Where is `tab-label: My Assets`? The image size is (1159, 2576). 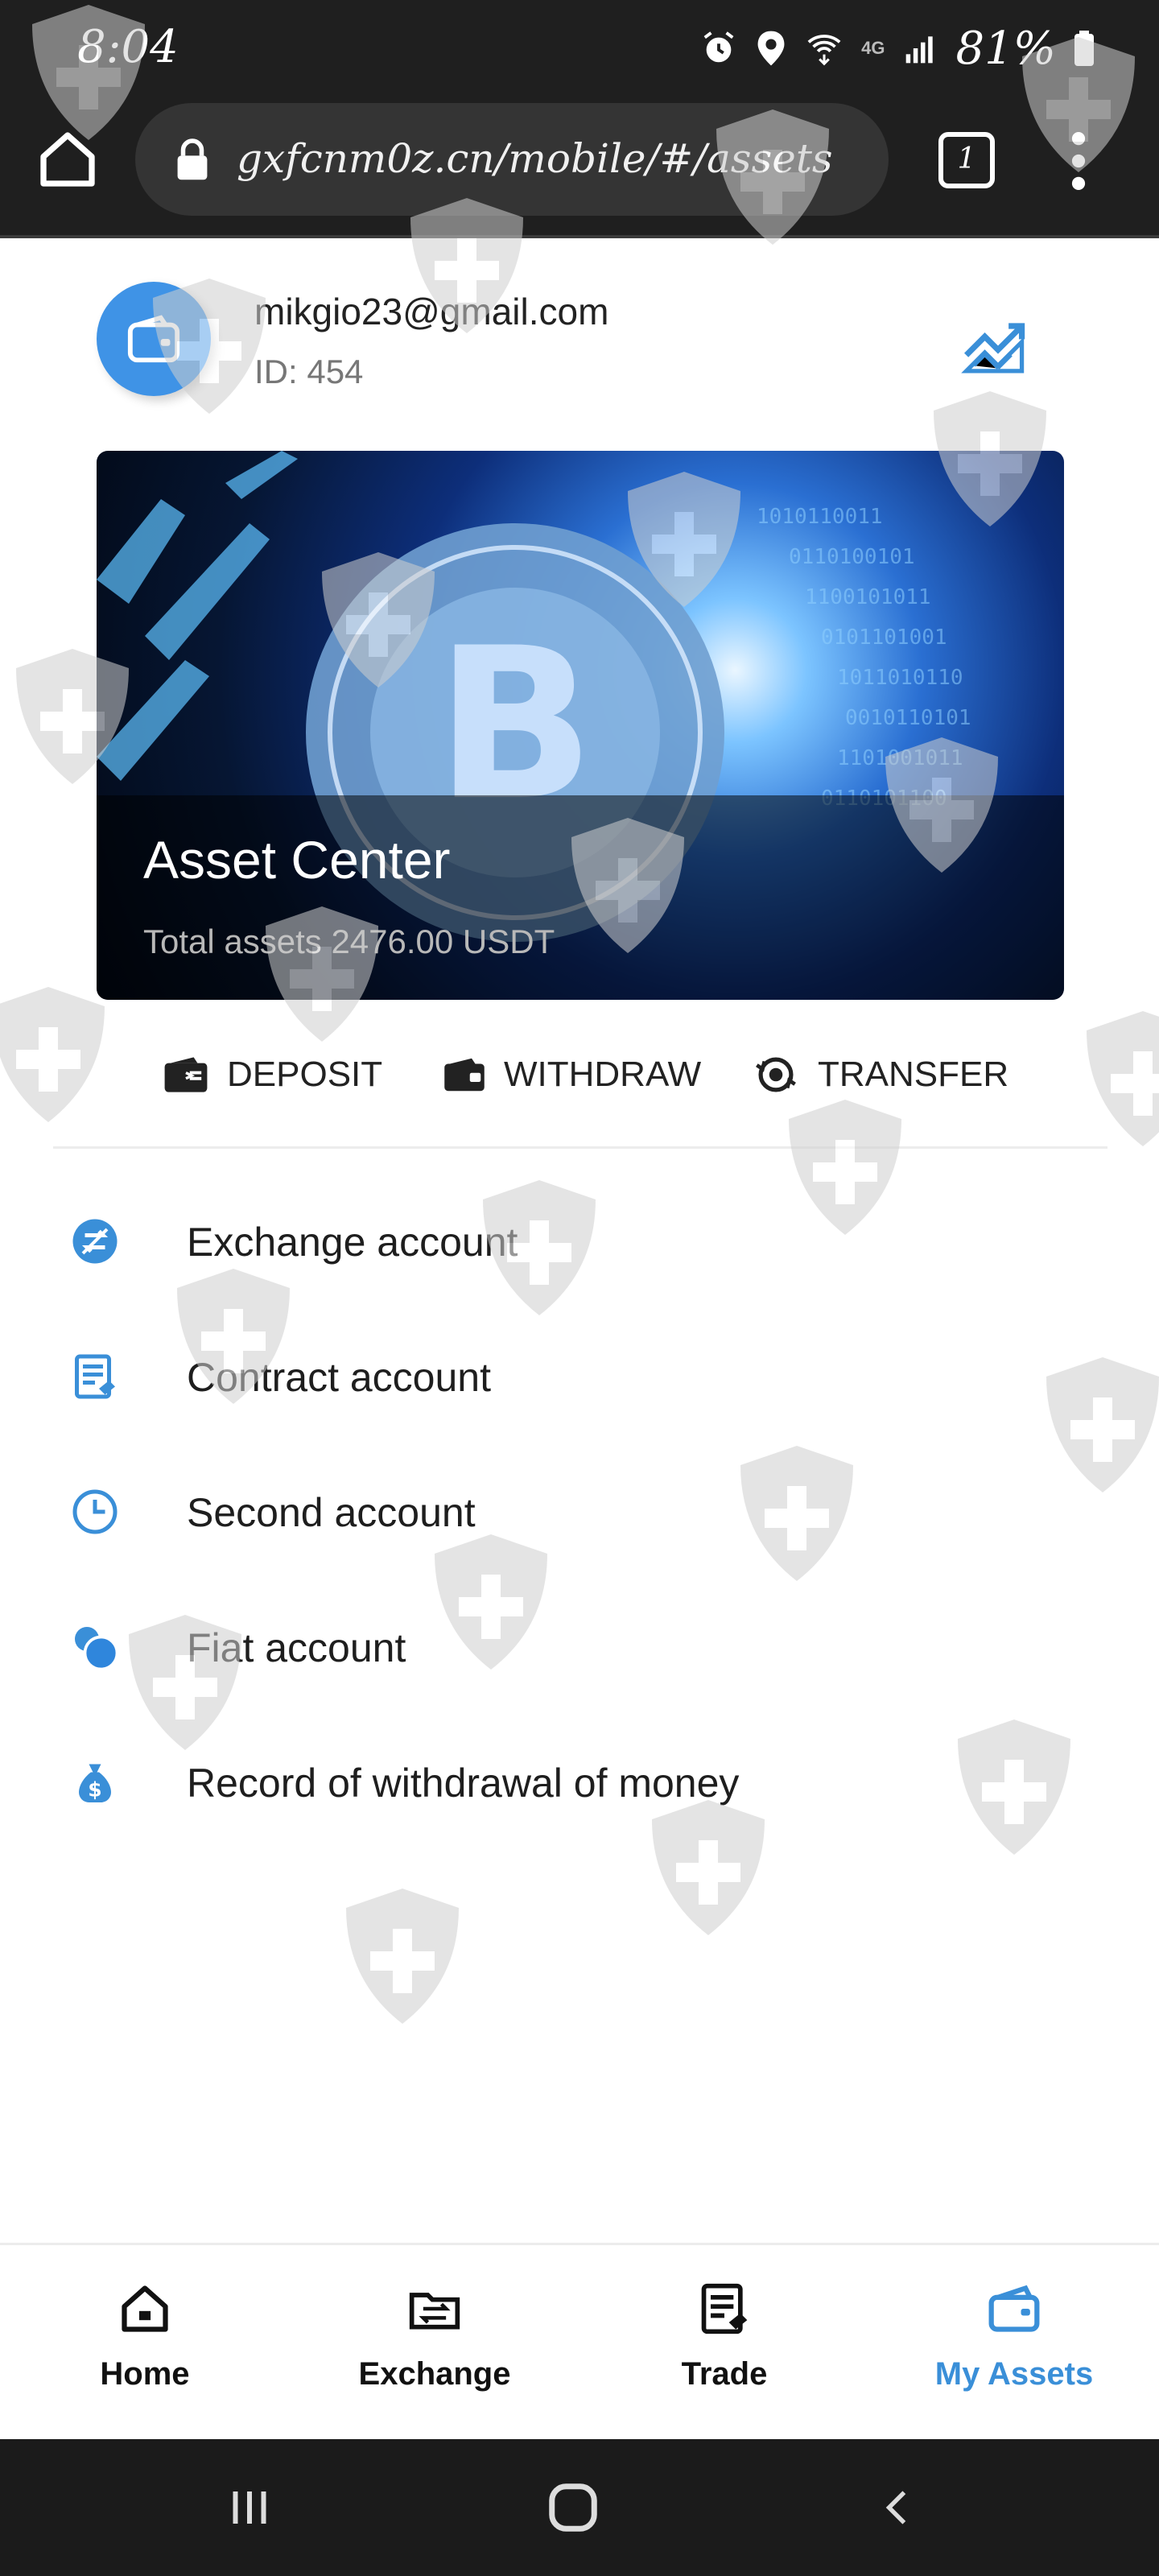 tab-label: My Assets is located at coordinates (1014, 2374).